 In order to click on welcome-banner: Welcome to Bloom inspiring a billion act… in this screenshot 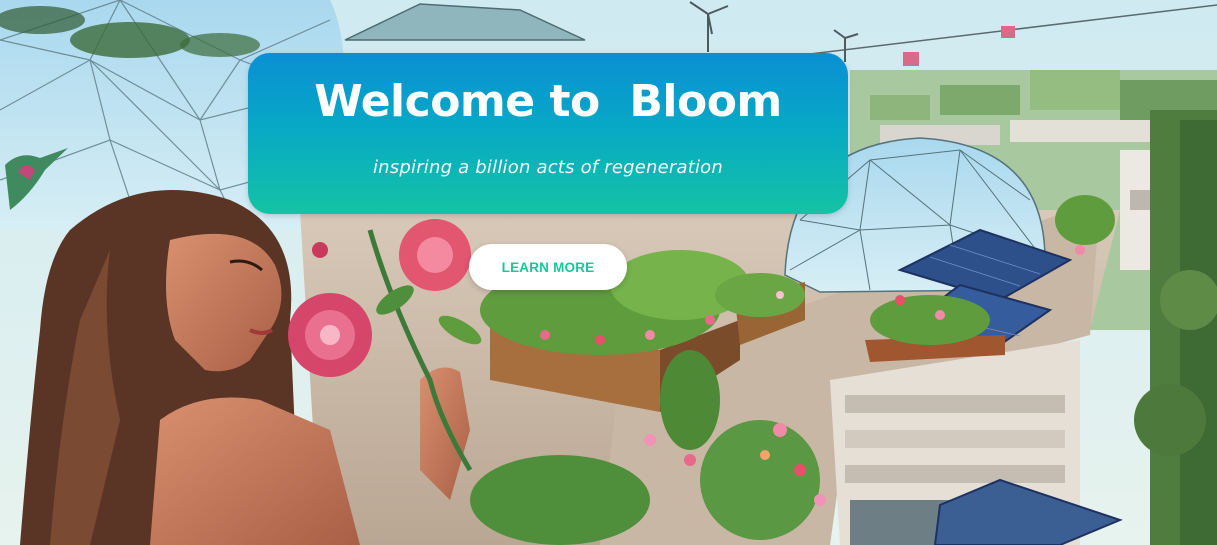, I will do `click(548, 133)`.